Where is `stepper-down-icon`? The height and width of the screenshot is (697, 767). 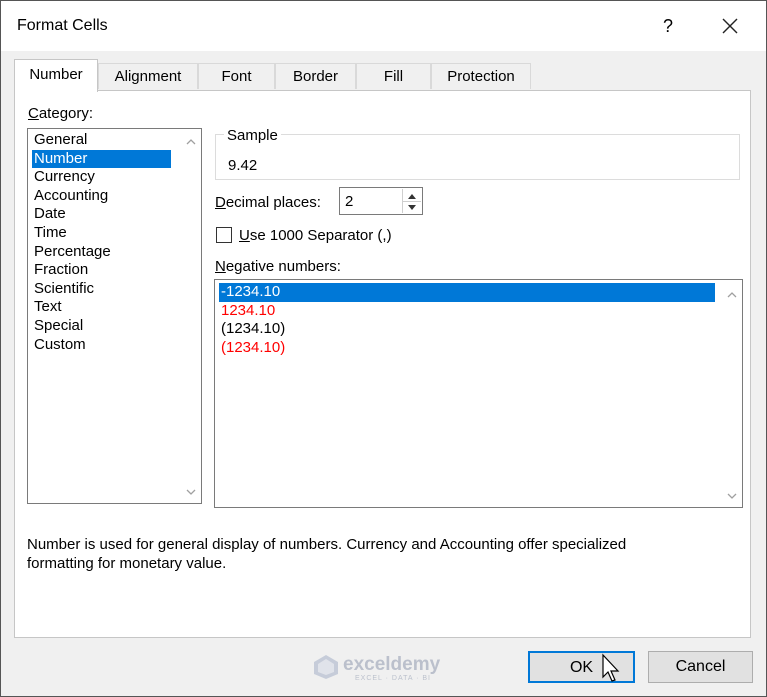 stepper-down-icon is located at coordinates (412, 207).